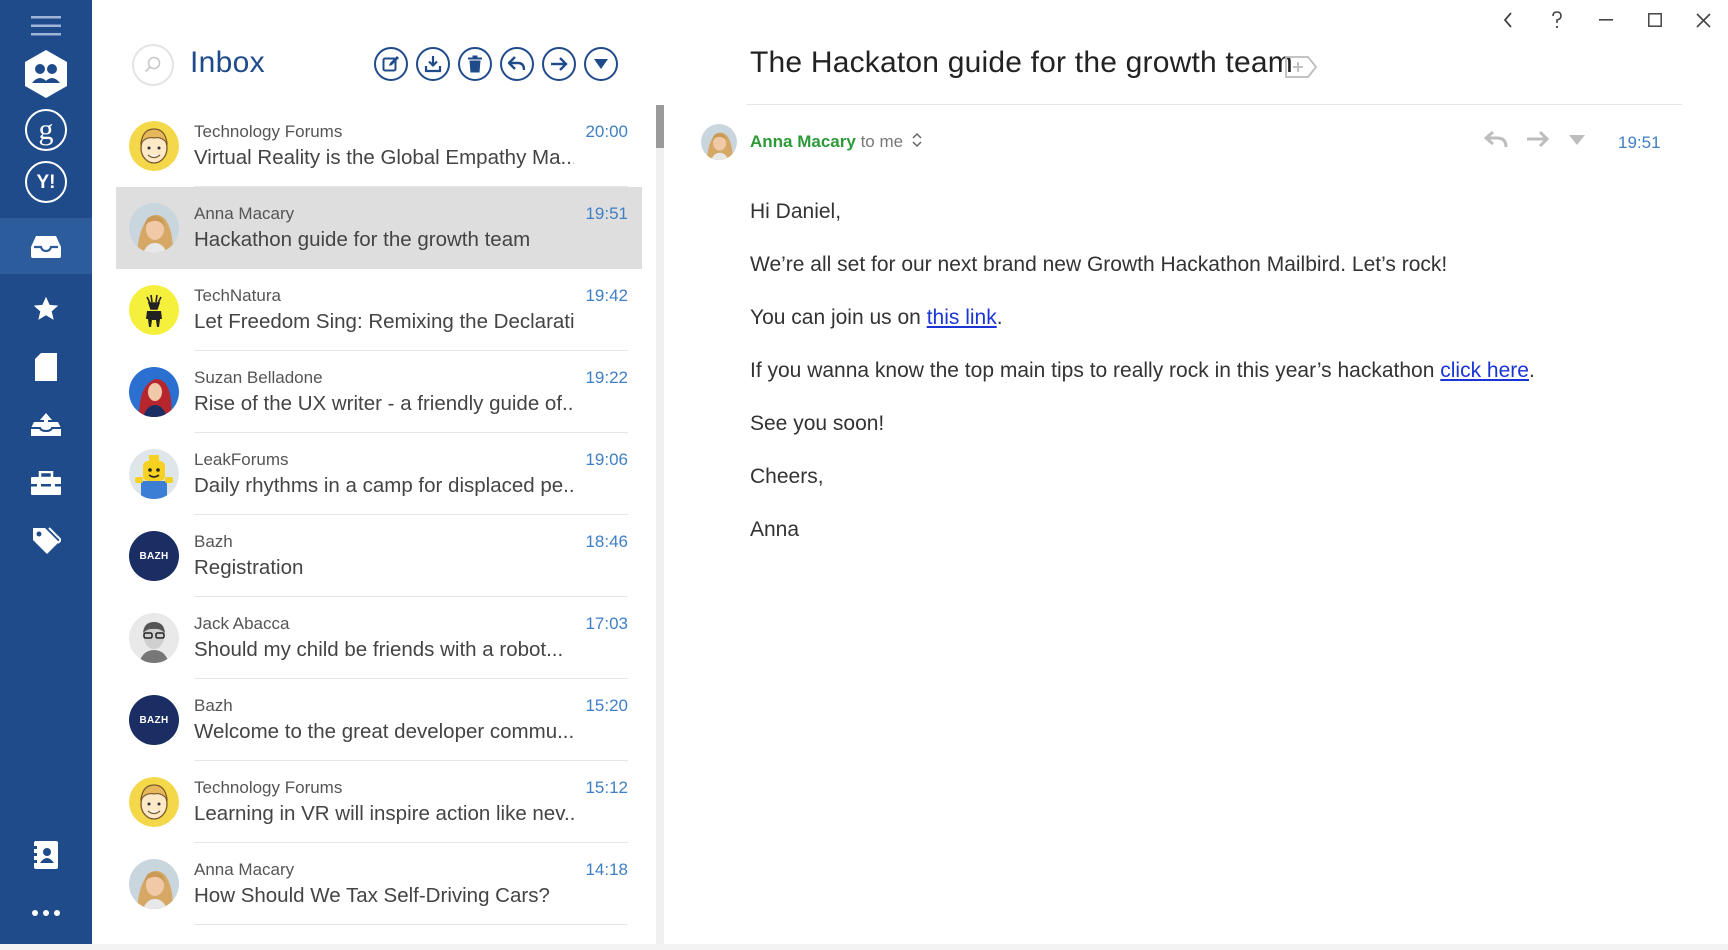 This screenshot has height=950, width=1728. What do you see at coordinates (362, 239) in the screenshot?
I see `subject: Hackathon guide for the growth team` at bounding box center [362, 239].